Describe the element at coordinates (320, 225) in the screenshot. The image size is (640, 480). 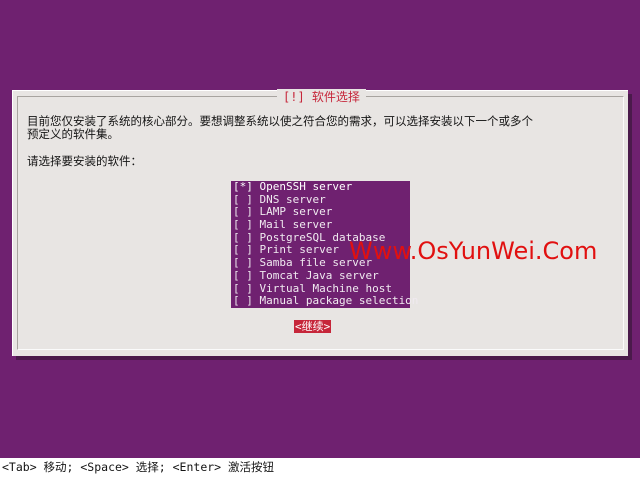
I see `software-item-mail: [ ] Mail server` at that location.